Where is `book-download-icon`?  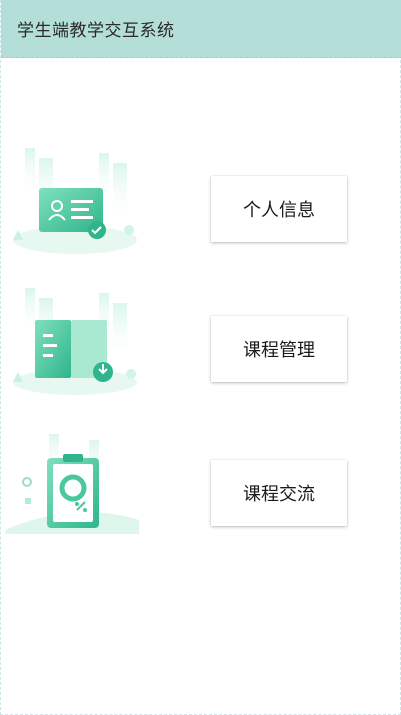 book-download-icon is located at coordinates (75, 341).